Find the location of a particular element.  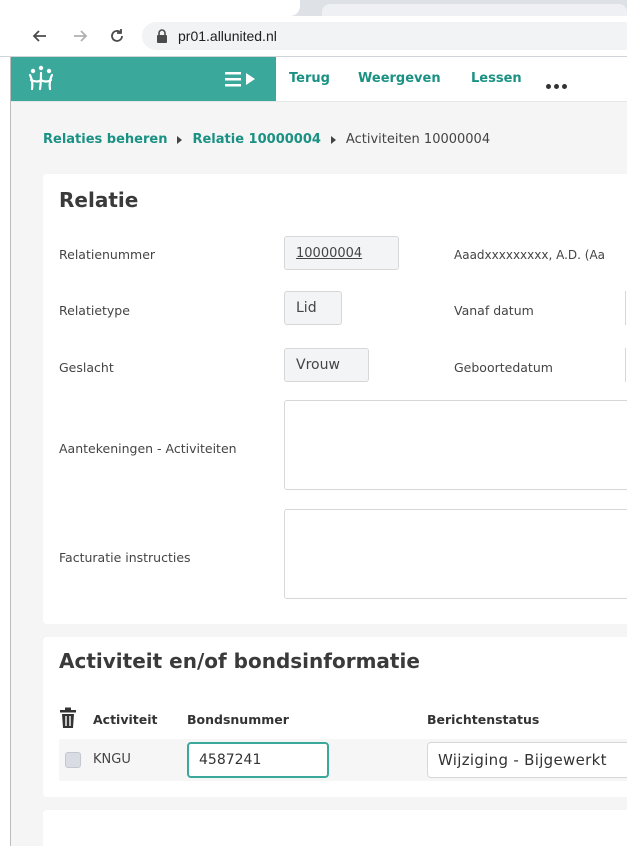

browser-tab-active is located at coordinates (150, 8).